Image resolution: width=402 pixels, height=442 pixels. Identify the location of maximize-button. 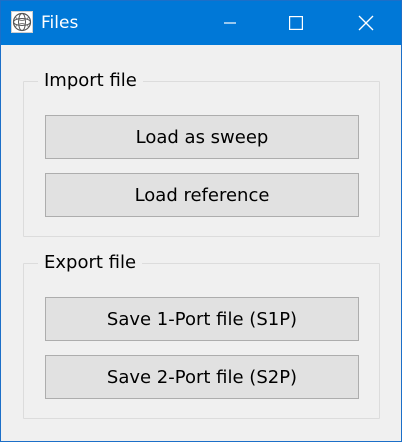
(296, 23).